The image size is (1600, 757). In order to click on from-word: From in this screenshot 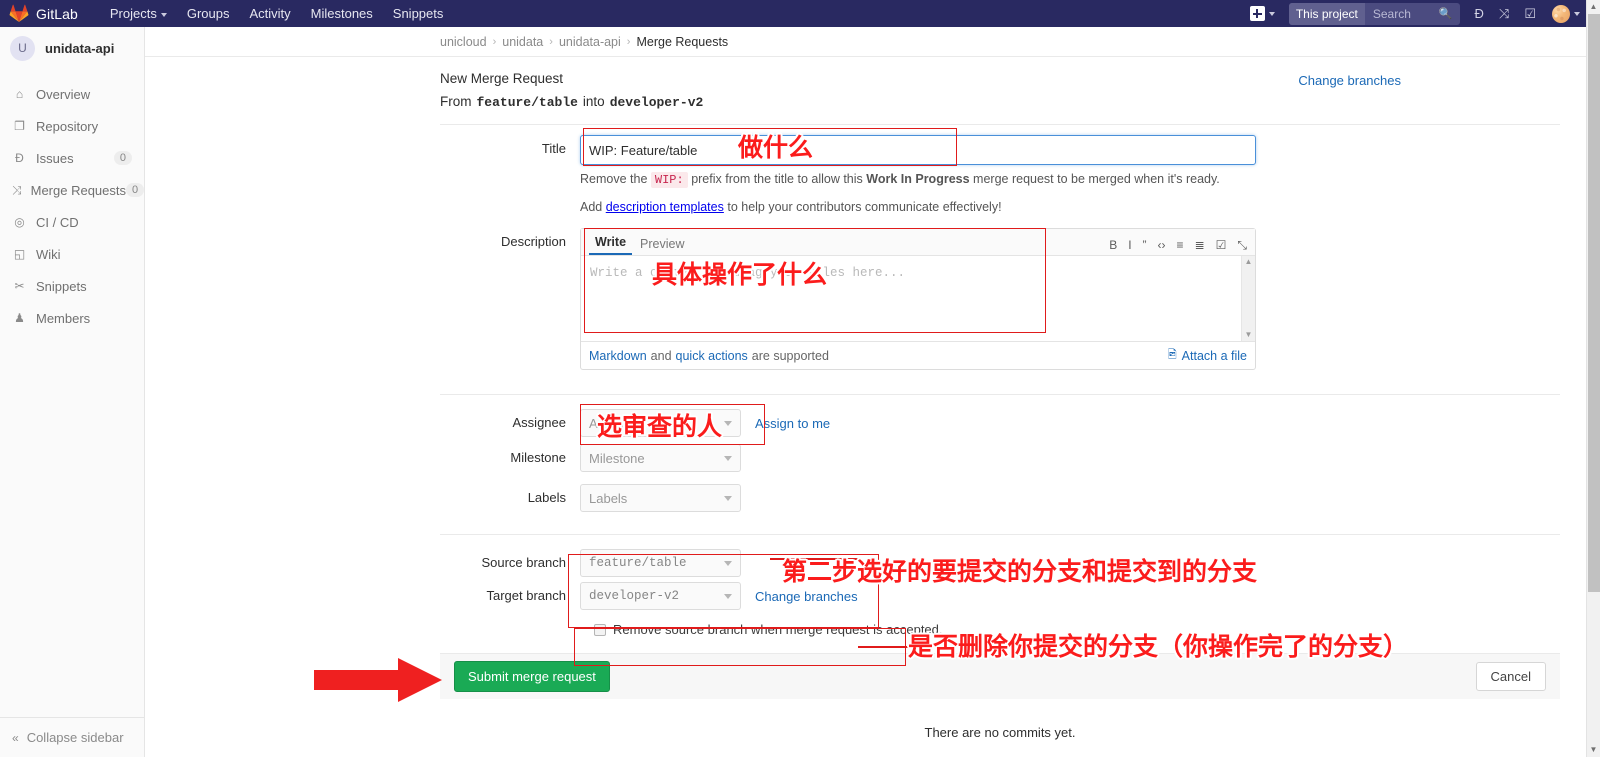, I will do `click(456, 101)`.